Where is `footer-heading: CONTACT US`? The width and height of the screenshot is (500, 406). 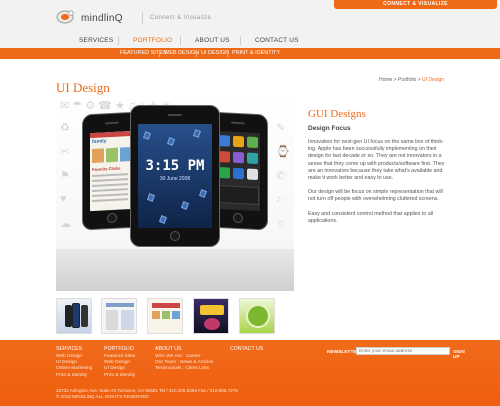
footer-heading: CONTACT US is located at coordinates (246, 349).